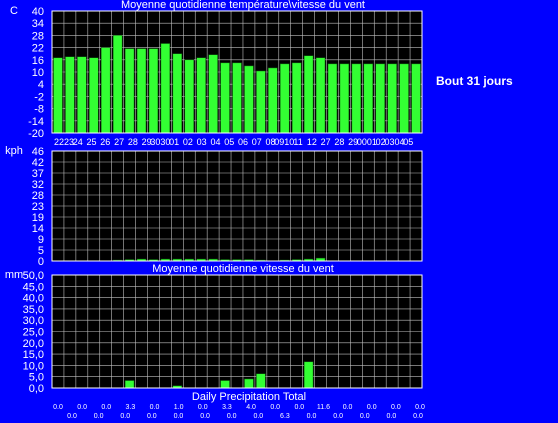 The image size is (558, 423). What do you see at coordinates (33, 344) in the screenshot?
I see `y-tick-label: 20,0` at bounding box center [33, 344].